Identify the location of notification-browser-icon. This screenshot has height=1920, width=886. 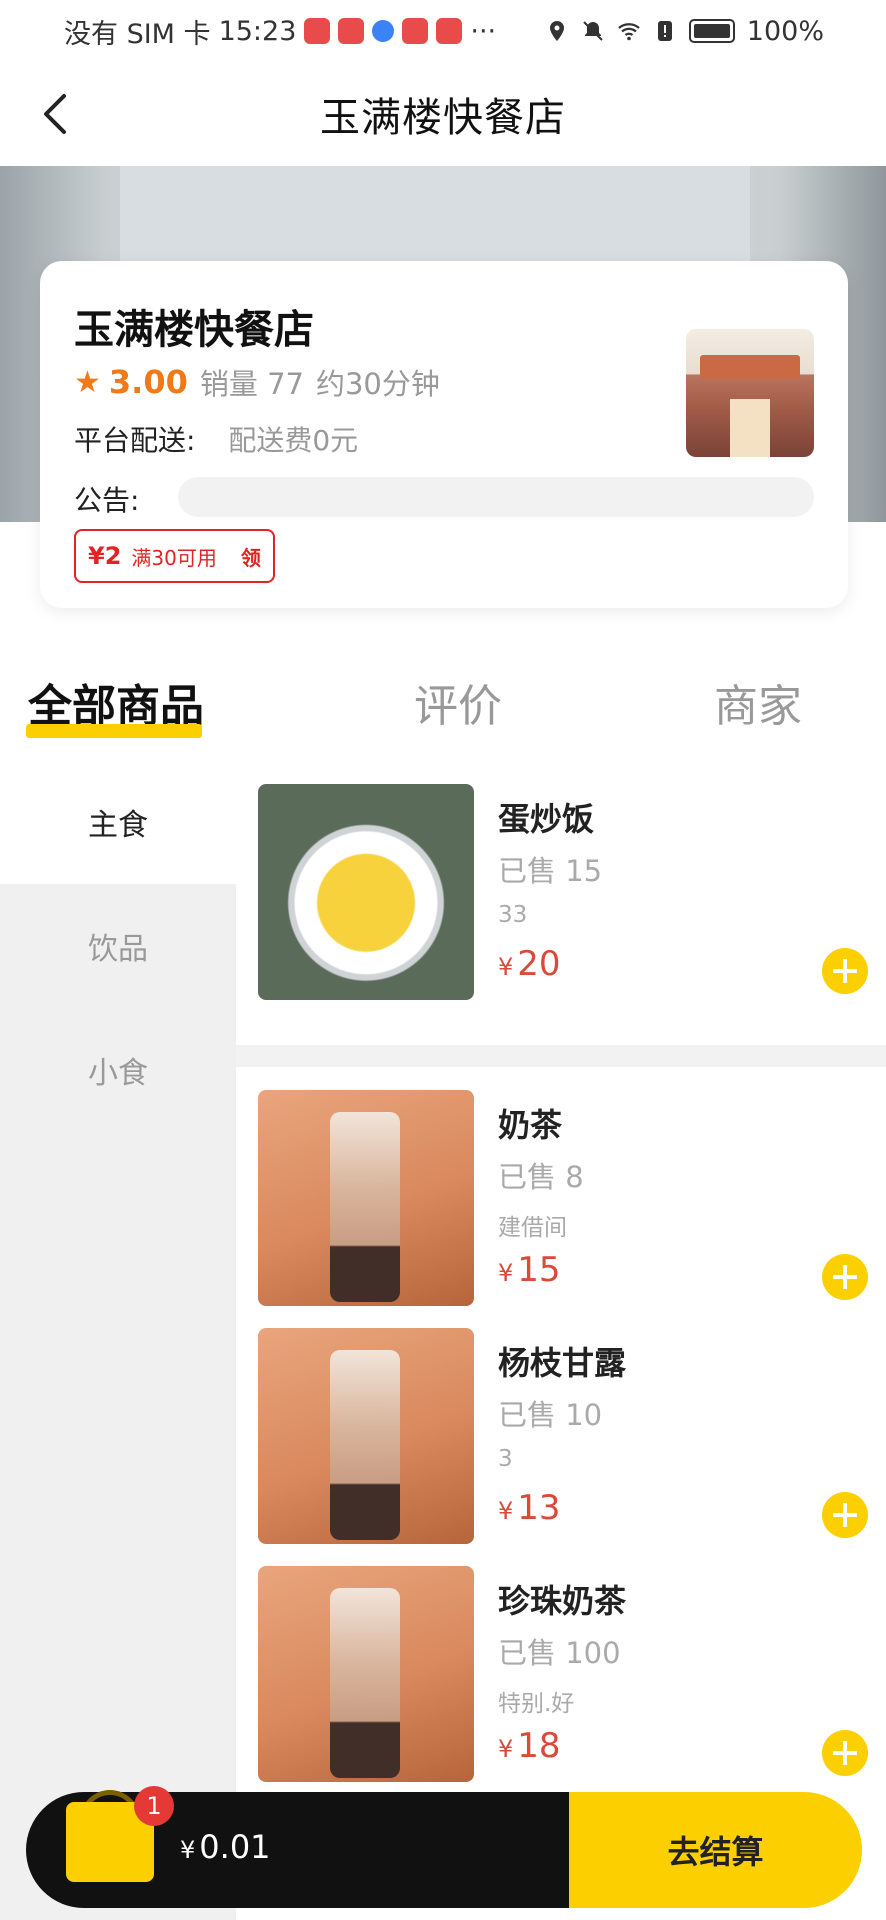
(383, 31).